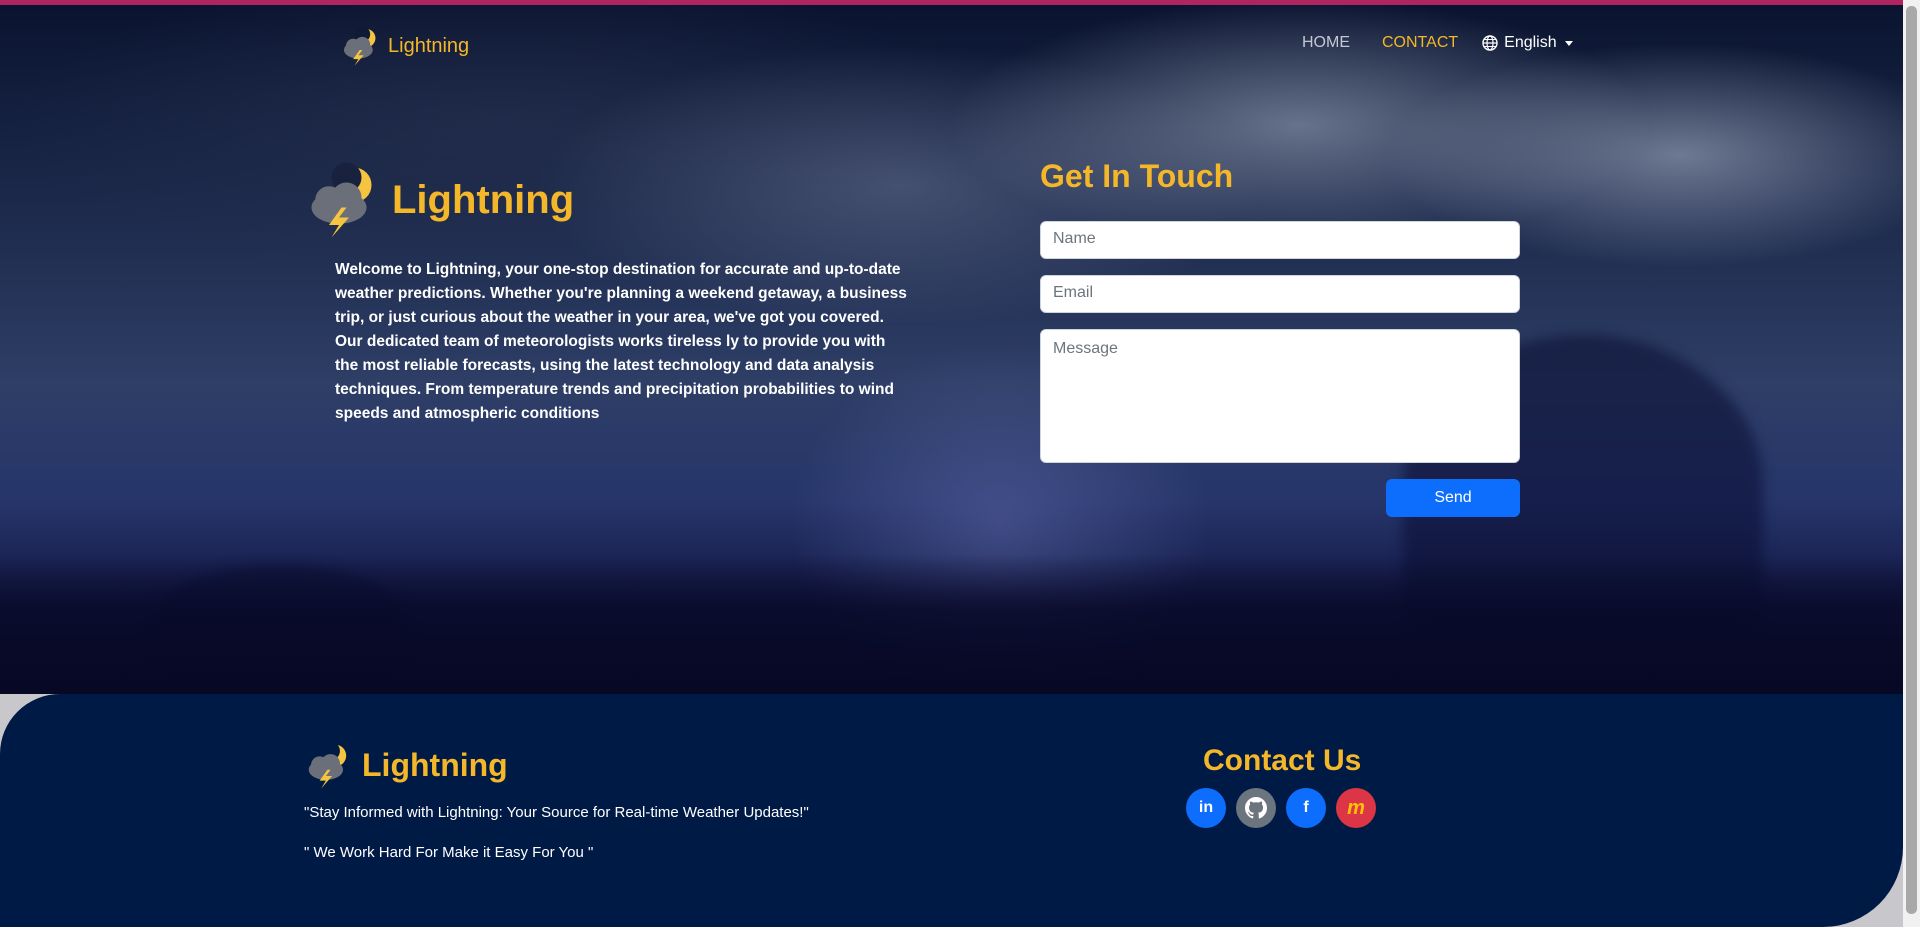 This screenshot has height=927, width=1920. What do you see at coordinates (1281, 808) in the screenshot?
I see `social-links: in f m` at bounding box center [1281, 808].